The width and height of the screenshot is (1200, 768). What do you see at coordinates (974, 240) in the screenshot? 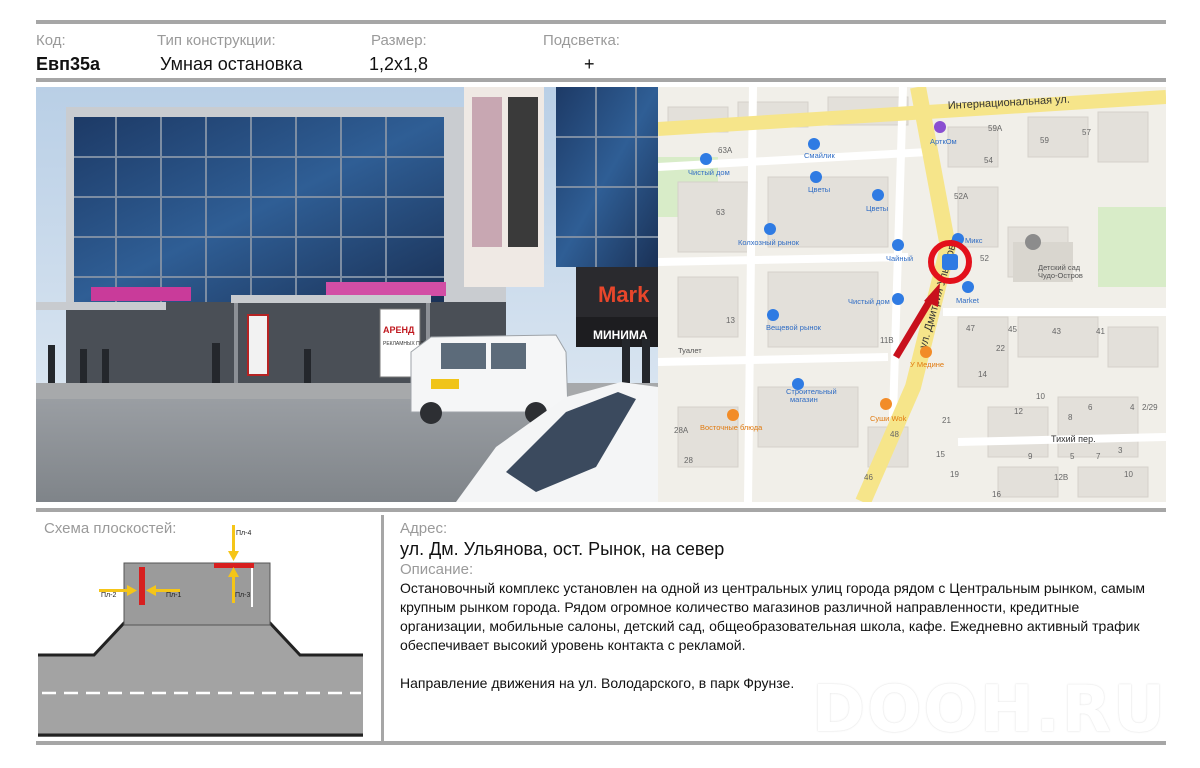
I see `place-miks: Микс` at bounding box center [974, 240].